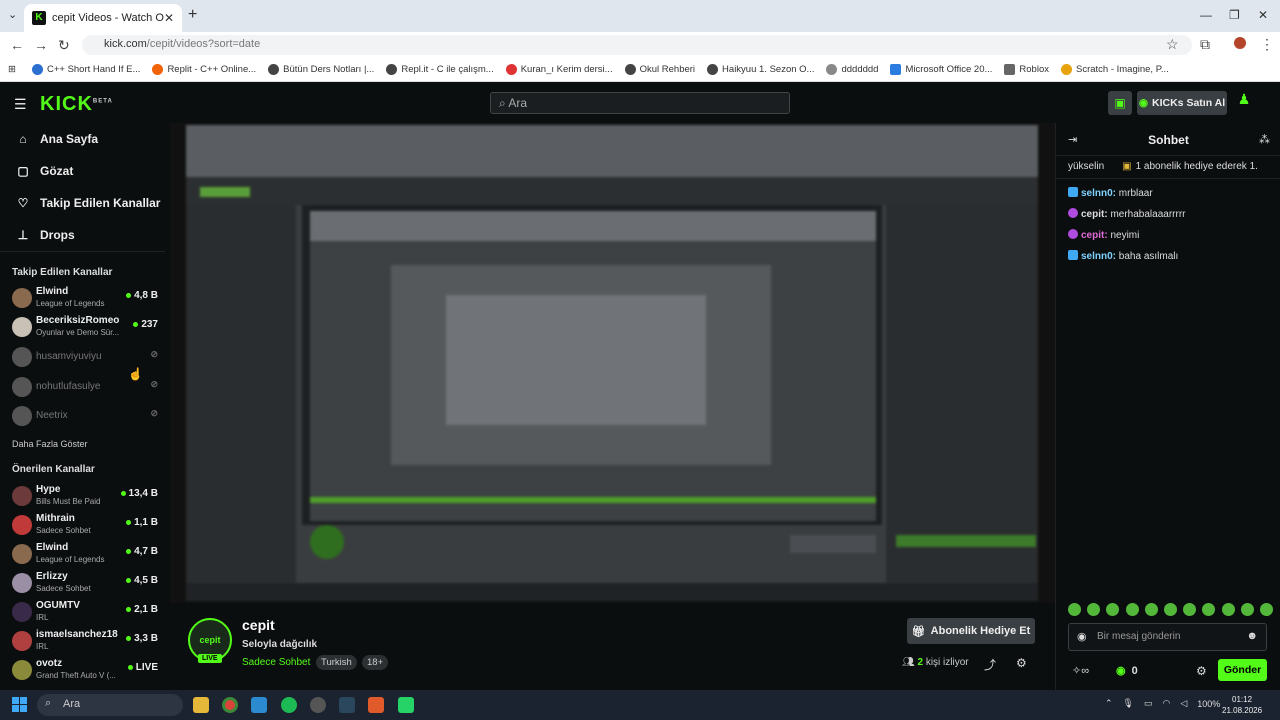 This screenshot has height=720, width=1280. Describe the element at coordinates (1066, 69) in the screenshot. I see `bookmark-favicon-icon` at that location.